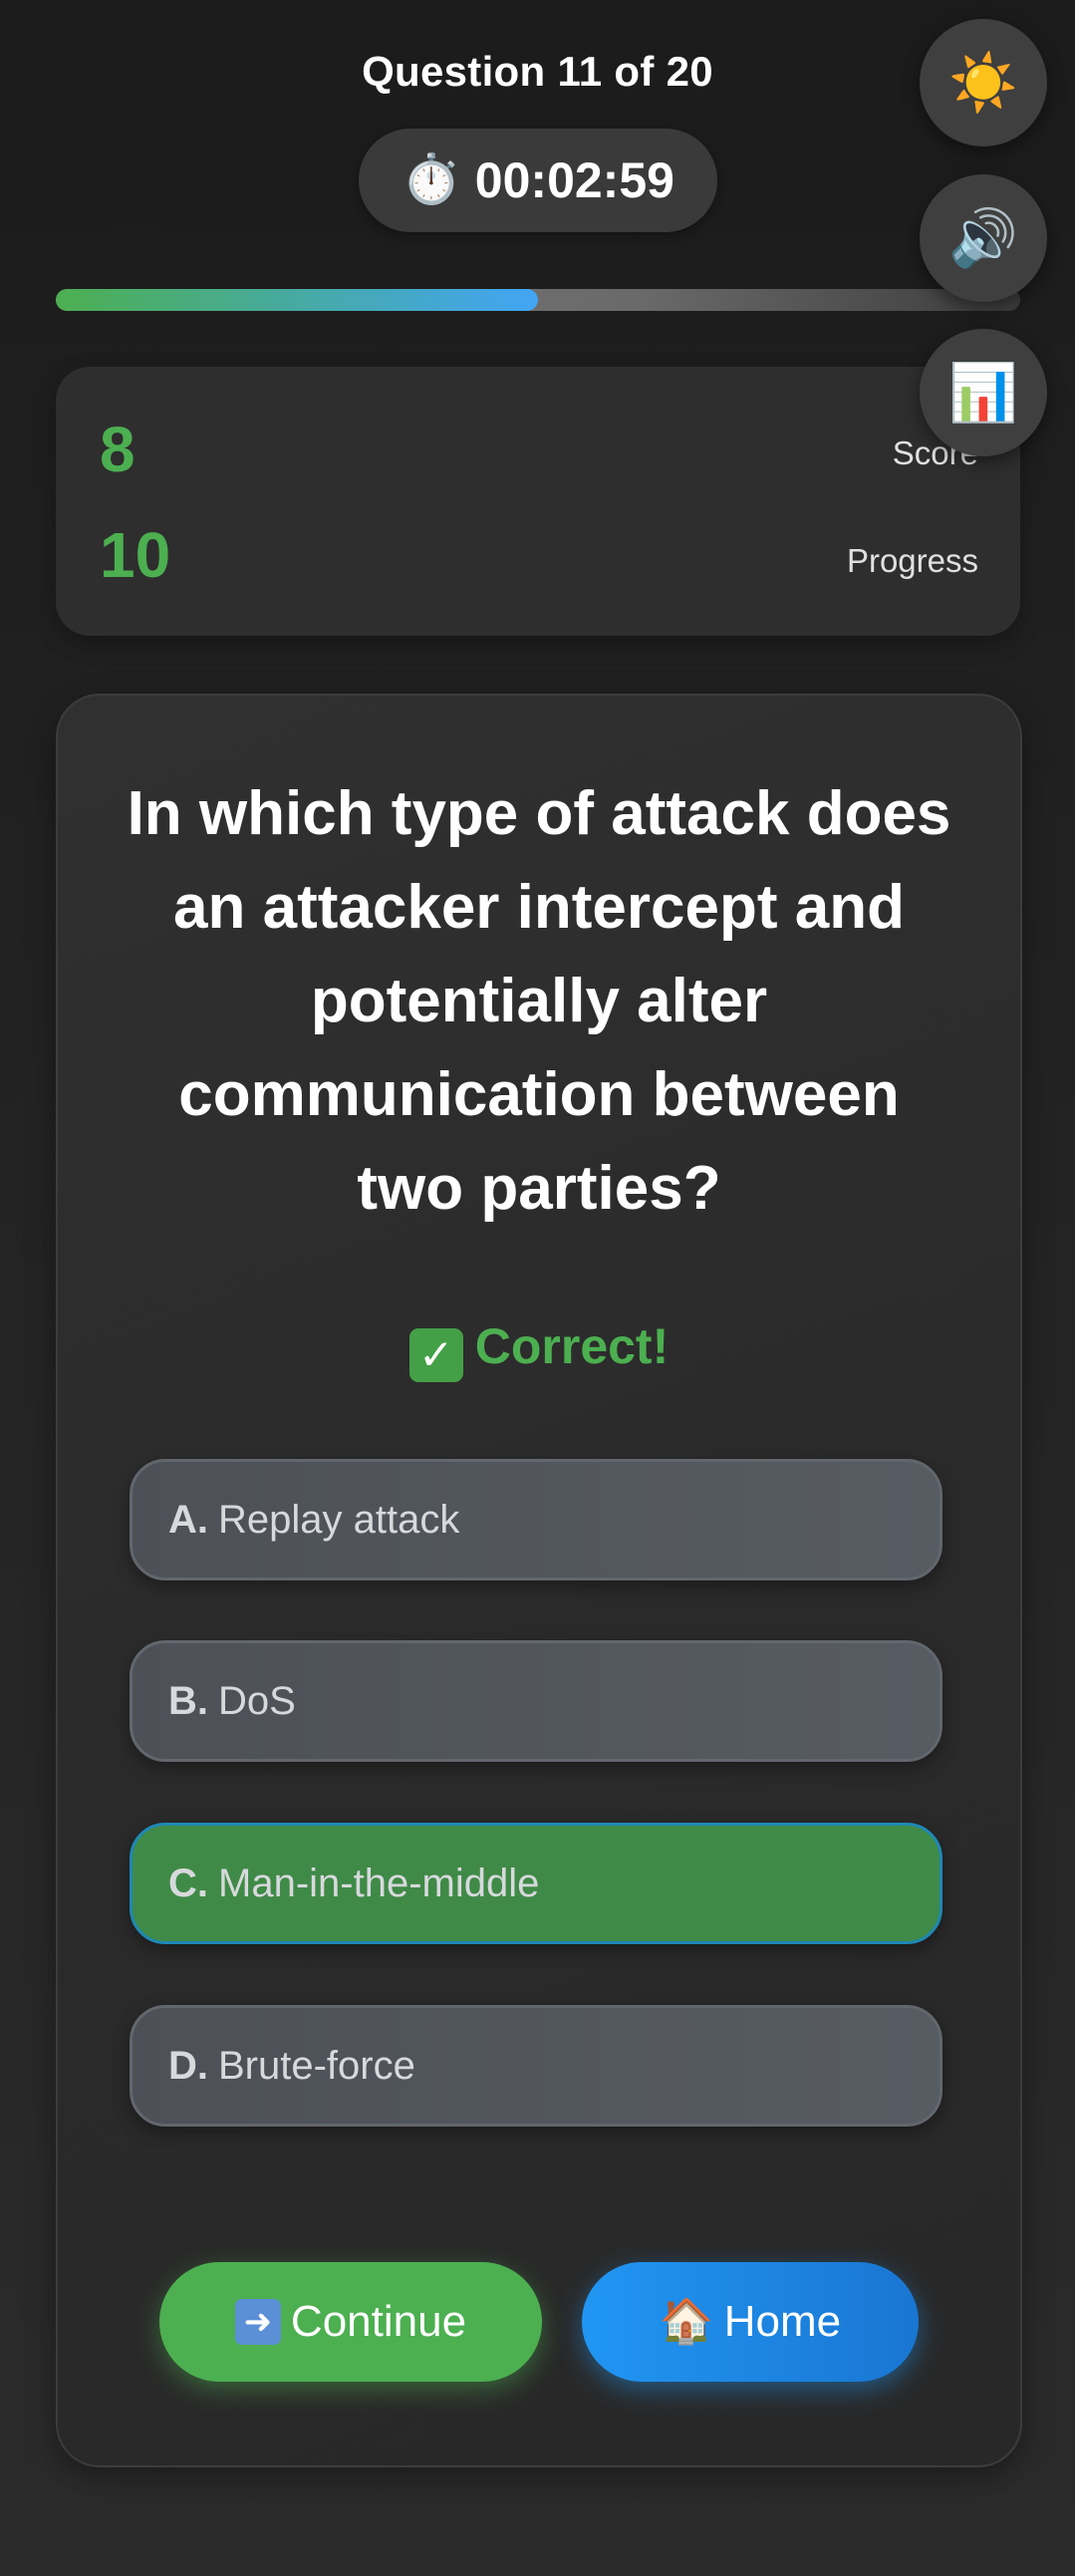 This screenshot has height=2576, width=1075. I want to click on option-text: DoS, so click(257, 1700).